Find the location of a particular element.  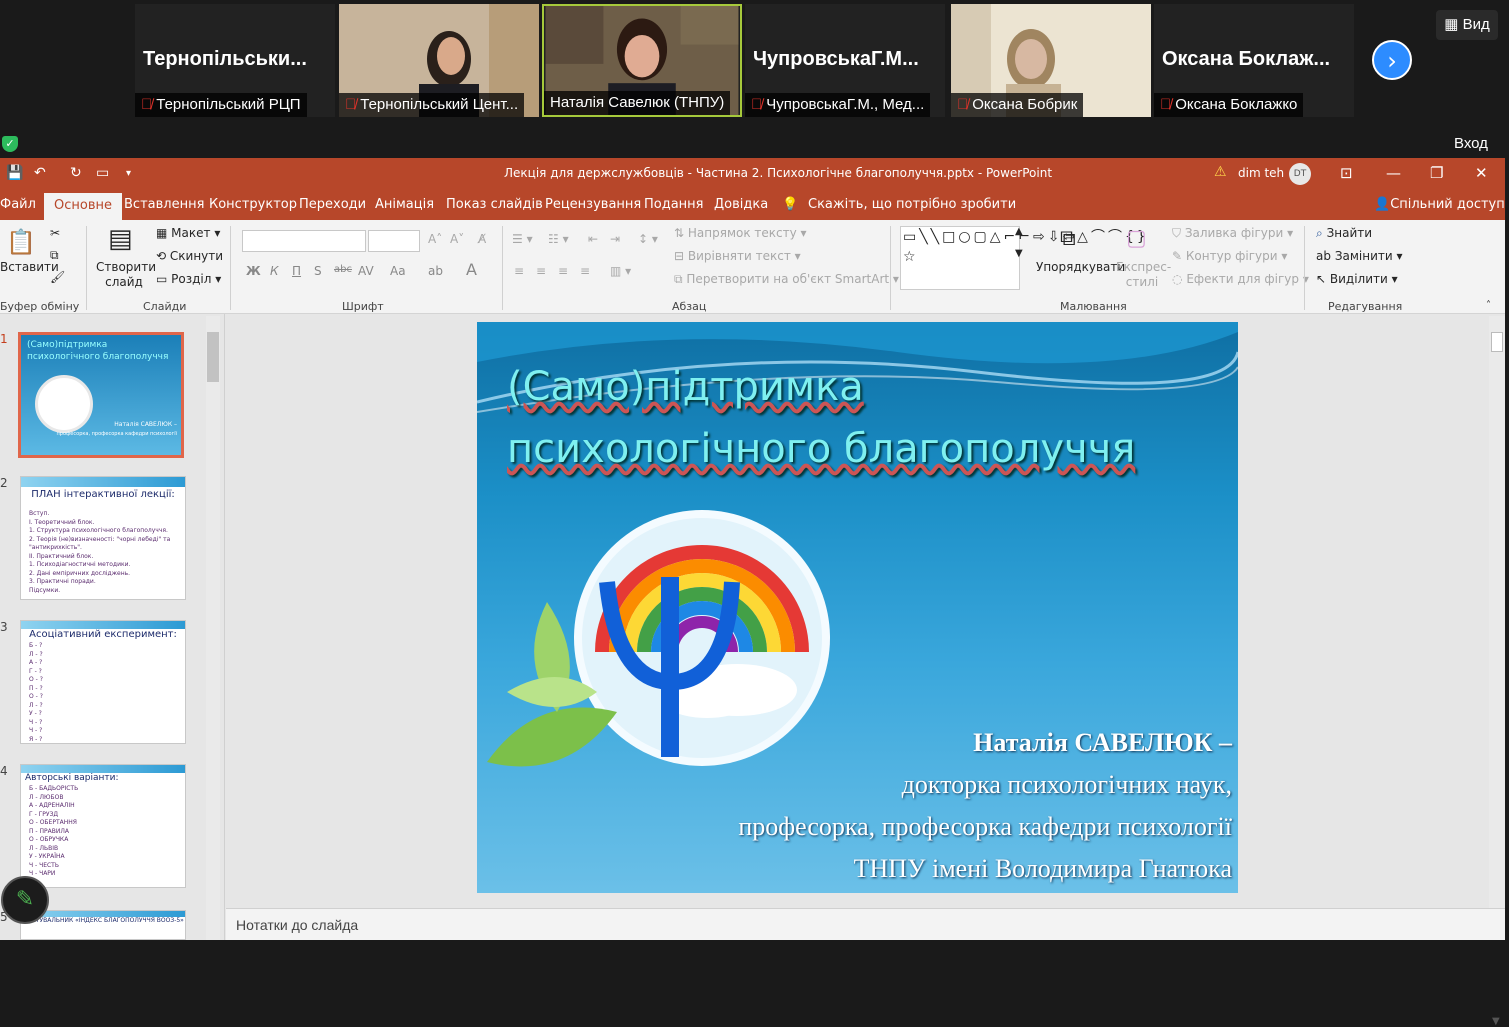

font-grow-icon: A˄ is located at coordinates (435, 239).